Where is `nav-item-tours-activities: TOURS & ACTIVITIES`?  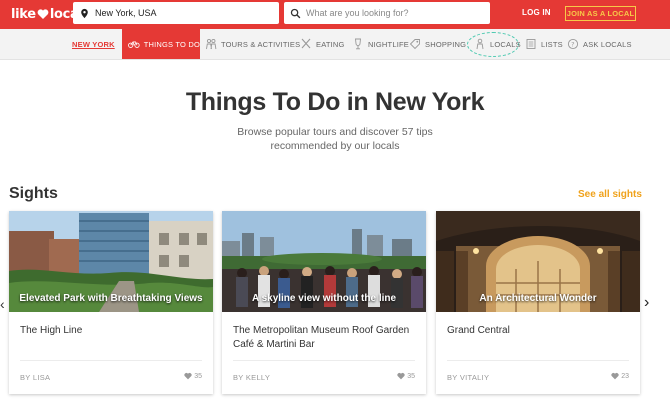
nav-item-tours-activities: TOURS & ACTIVITIES is located at coordinates (252, 44).